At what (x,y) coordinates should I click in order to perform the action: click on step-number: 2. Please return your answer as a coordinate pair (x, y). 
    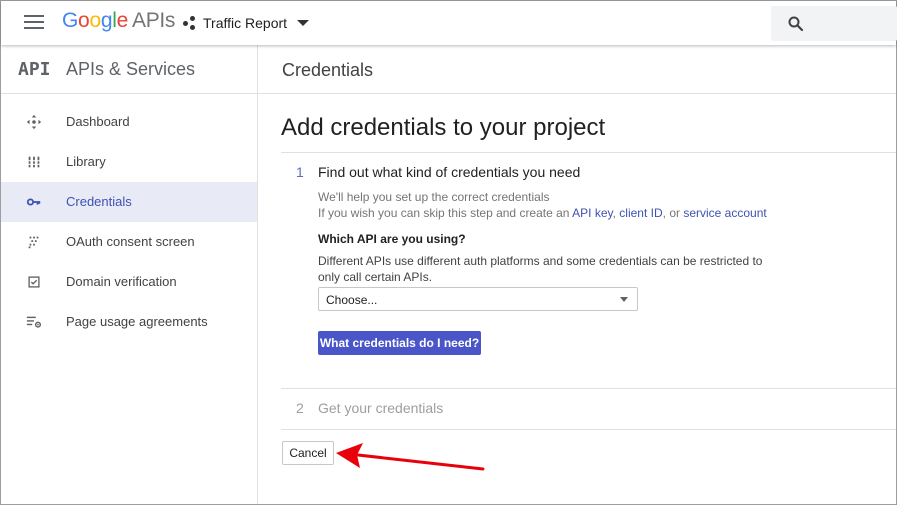
    Looking at the image, I should click on (300, 408).